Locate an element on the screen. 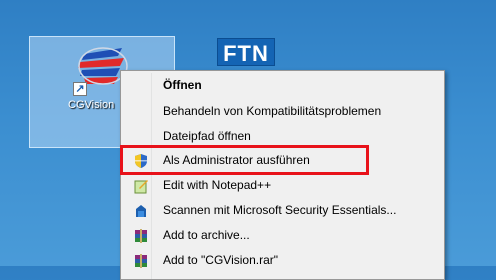  menu-item-compatibility: Behandeln von Kompatibilitätsproblemen is located at coordinates (282, 112).